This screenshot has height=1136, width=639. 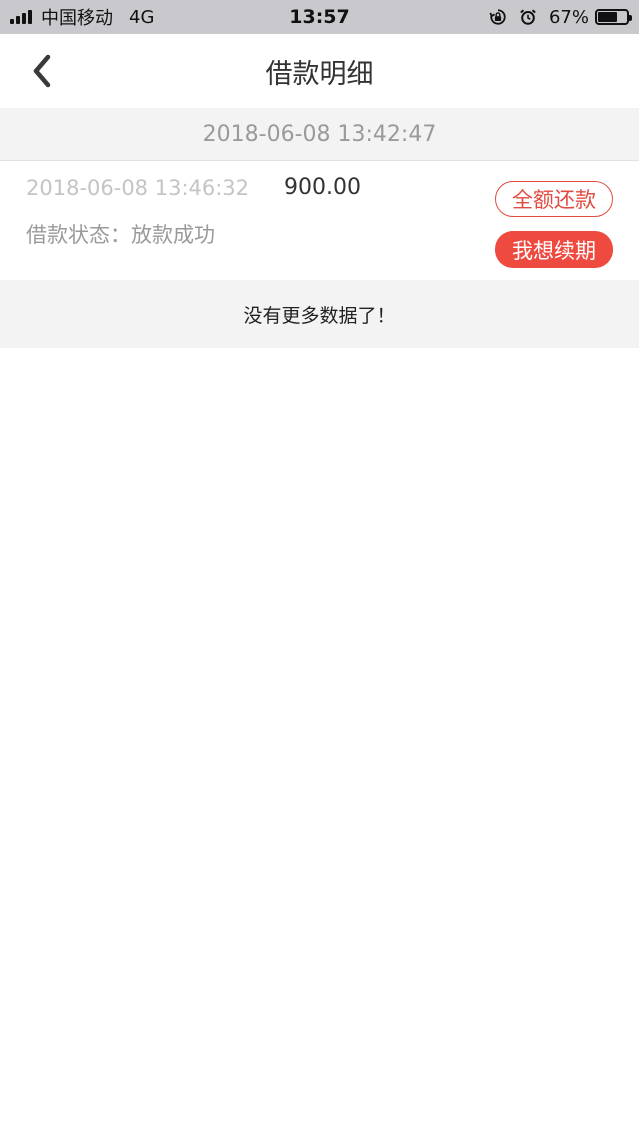 I want to click on record-amount: 900.00, so click(x=322, y=187).